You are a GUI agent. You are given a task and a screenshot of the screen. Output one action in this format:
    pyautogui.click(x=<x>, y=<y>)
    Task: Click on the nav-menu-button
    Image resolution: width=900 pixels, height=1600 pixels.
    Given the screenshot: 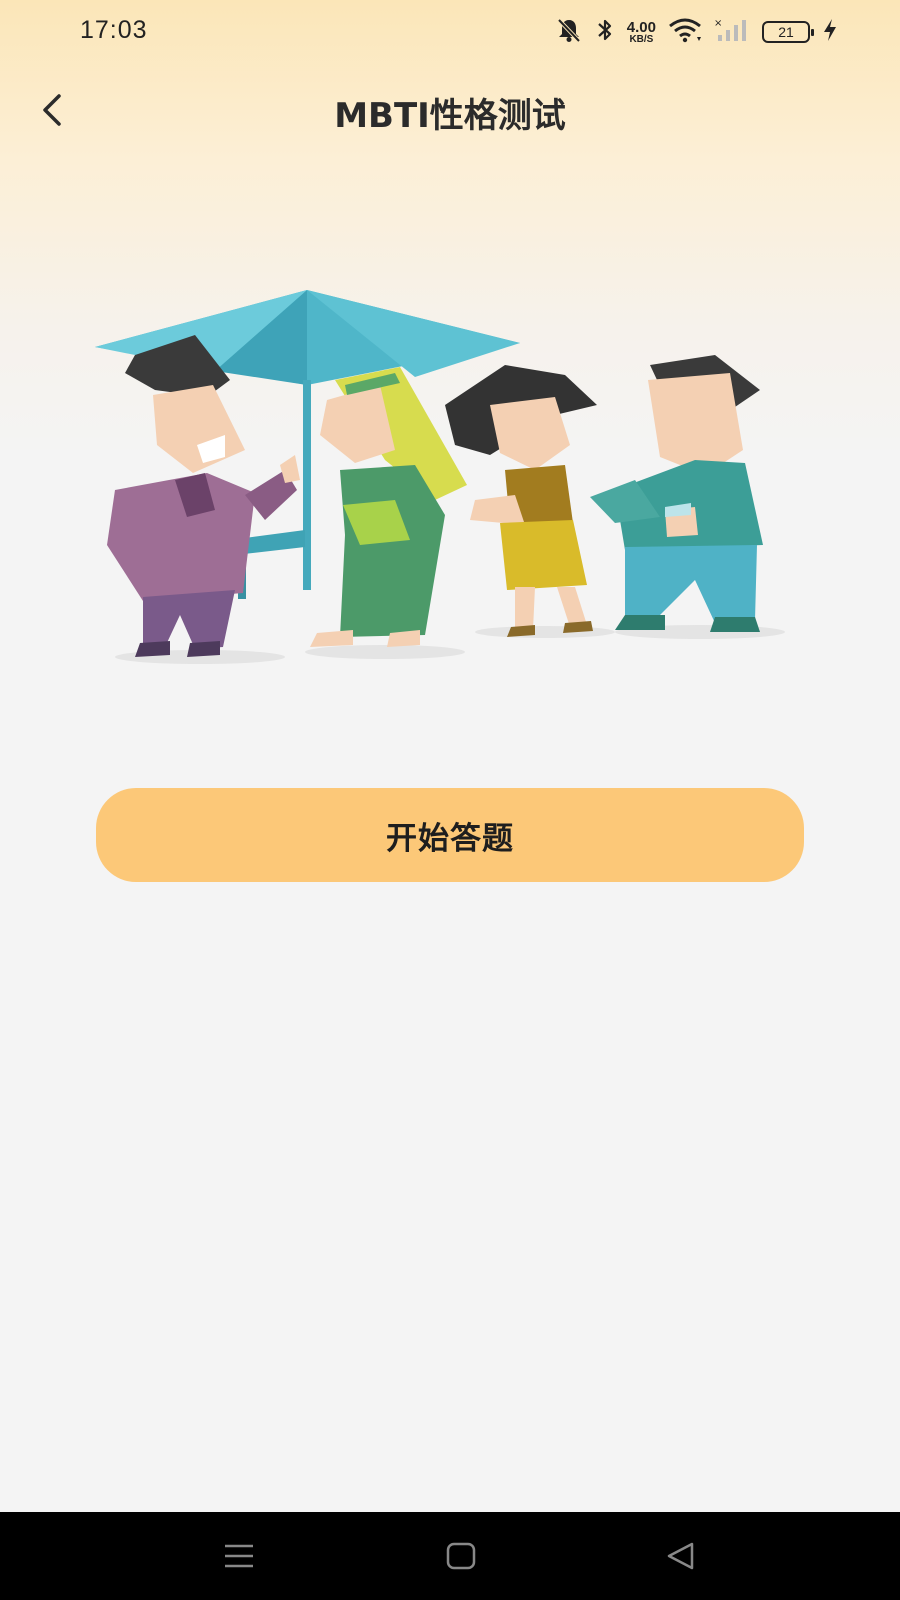 What is the action you would take?
    pyautogui.click(x=239, y=1556)
    